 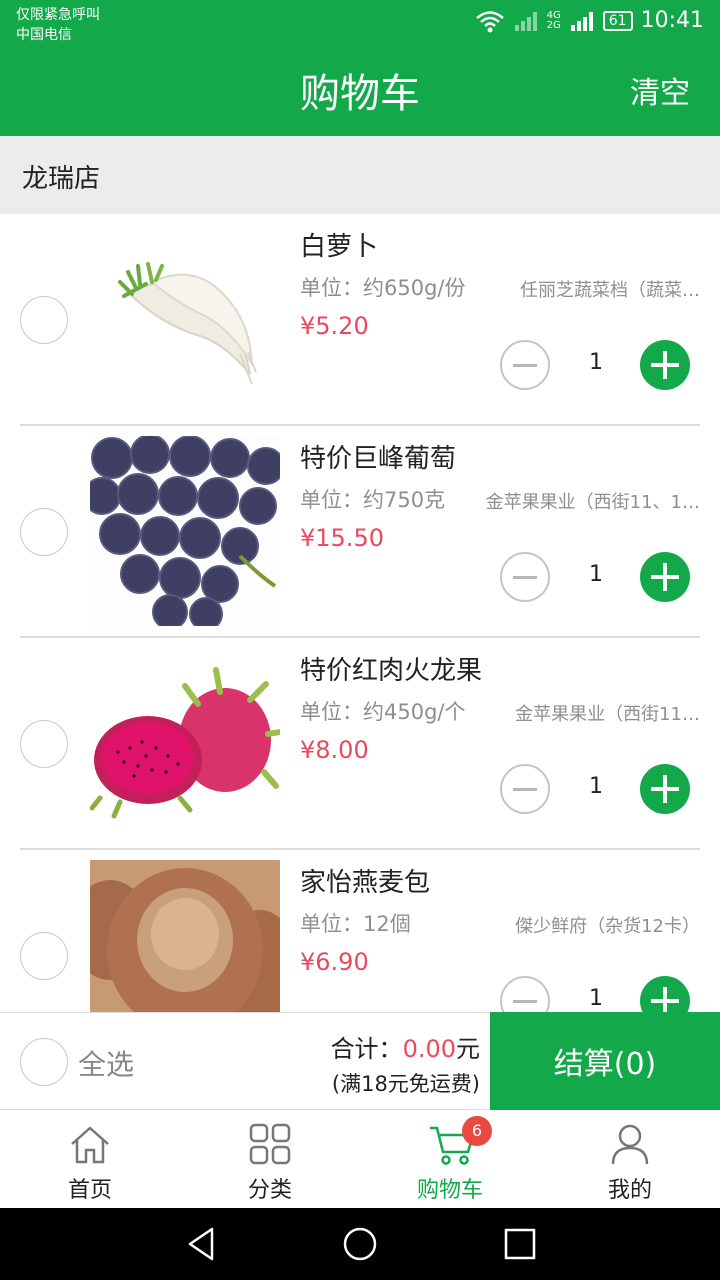 What do you see at coordinates (44, 35) in the screenshot?
I see `carrier-name: 中国电信` at bounding box center [44, 35].